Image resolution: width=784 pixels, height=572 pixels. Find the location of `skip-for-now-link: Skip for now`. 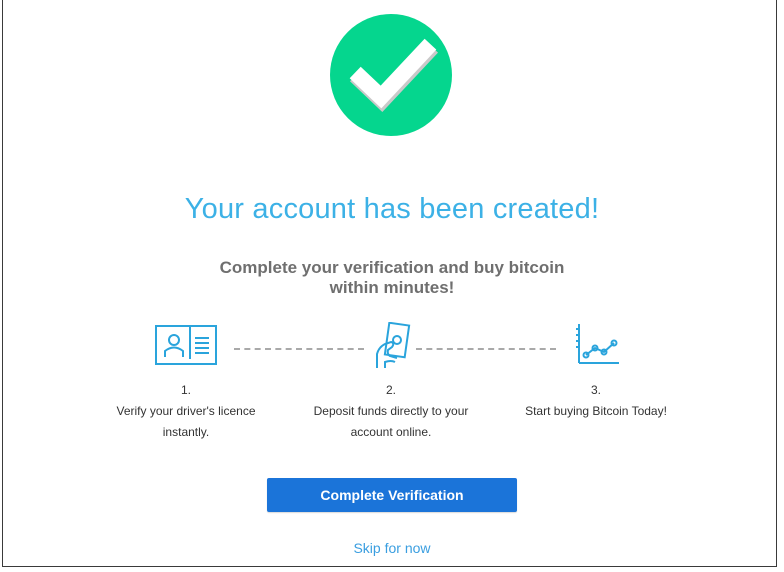

skip-for-now-link: Skip for now is located at coordinates (392, 548).